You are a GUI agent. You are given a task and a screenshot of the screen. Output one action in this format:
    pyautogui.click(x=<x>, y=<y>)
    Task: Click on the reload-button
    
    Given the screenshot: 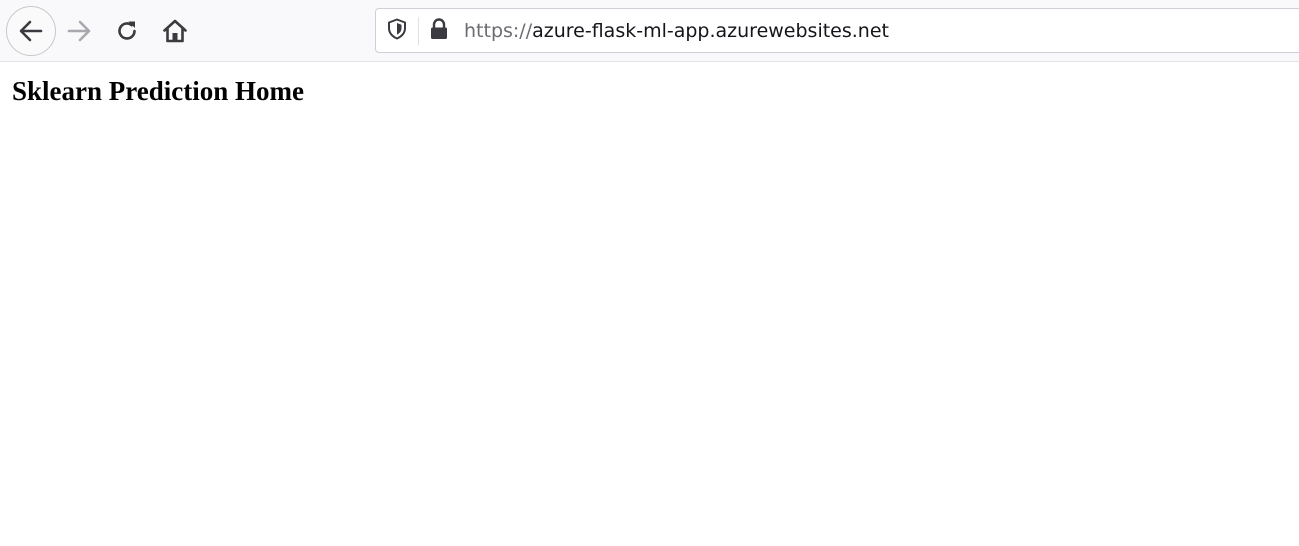 What is the action you would take?
    pyautogui.click(x=127, y=31)
    